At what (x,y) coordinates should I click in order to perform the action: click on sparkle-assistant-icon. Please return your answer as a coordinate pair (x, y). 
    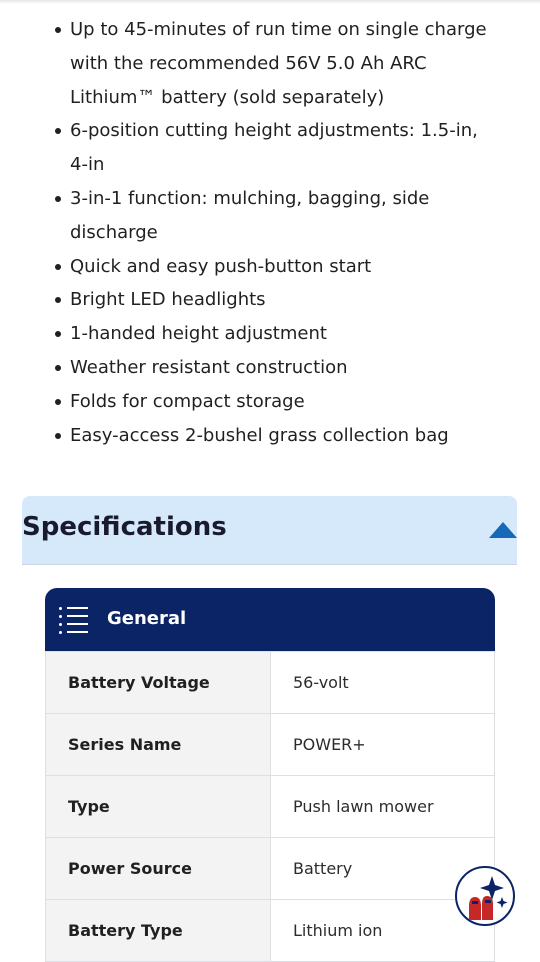
    Looking at the image, I should click on (488, 898).